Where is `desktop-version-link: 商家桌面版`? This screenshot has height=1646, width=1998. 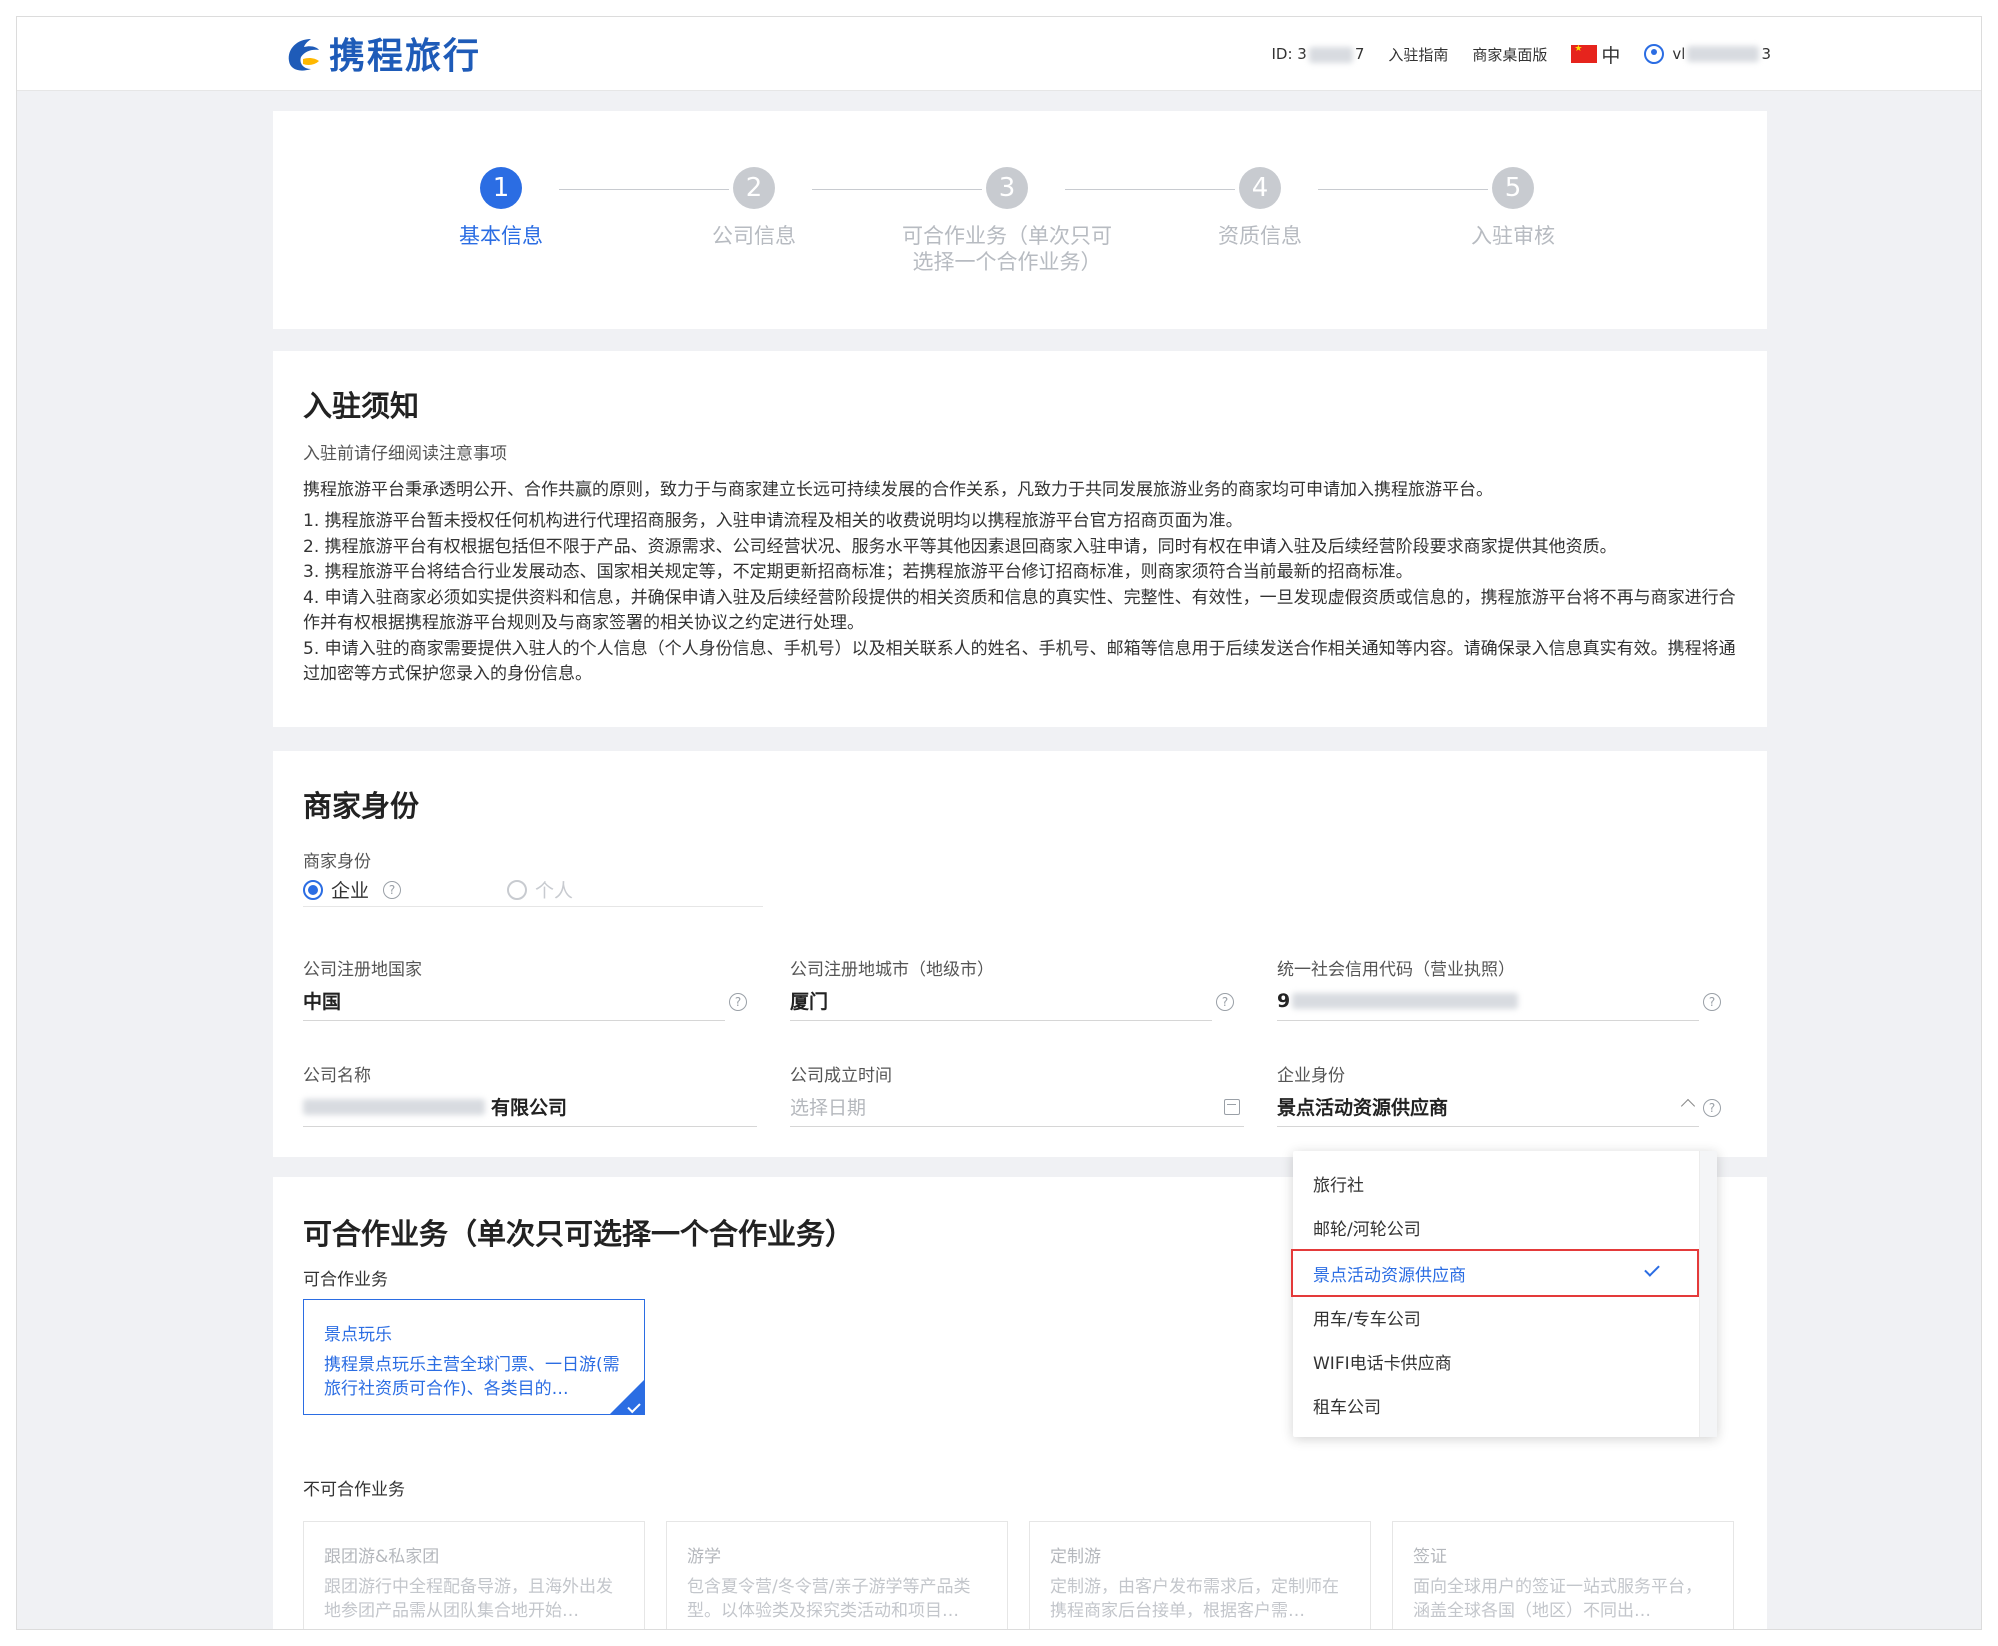
desktop-version-link: 商家桌面版 is located at coordinates (1509, 54).